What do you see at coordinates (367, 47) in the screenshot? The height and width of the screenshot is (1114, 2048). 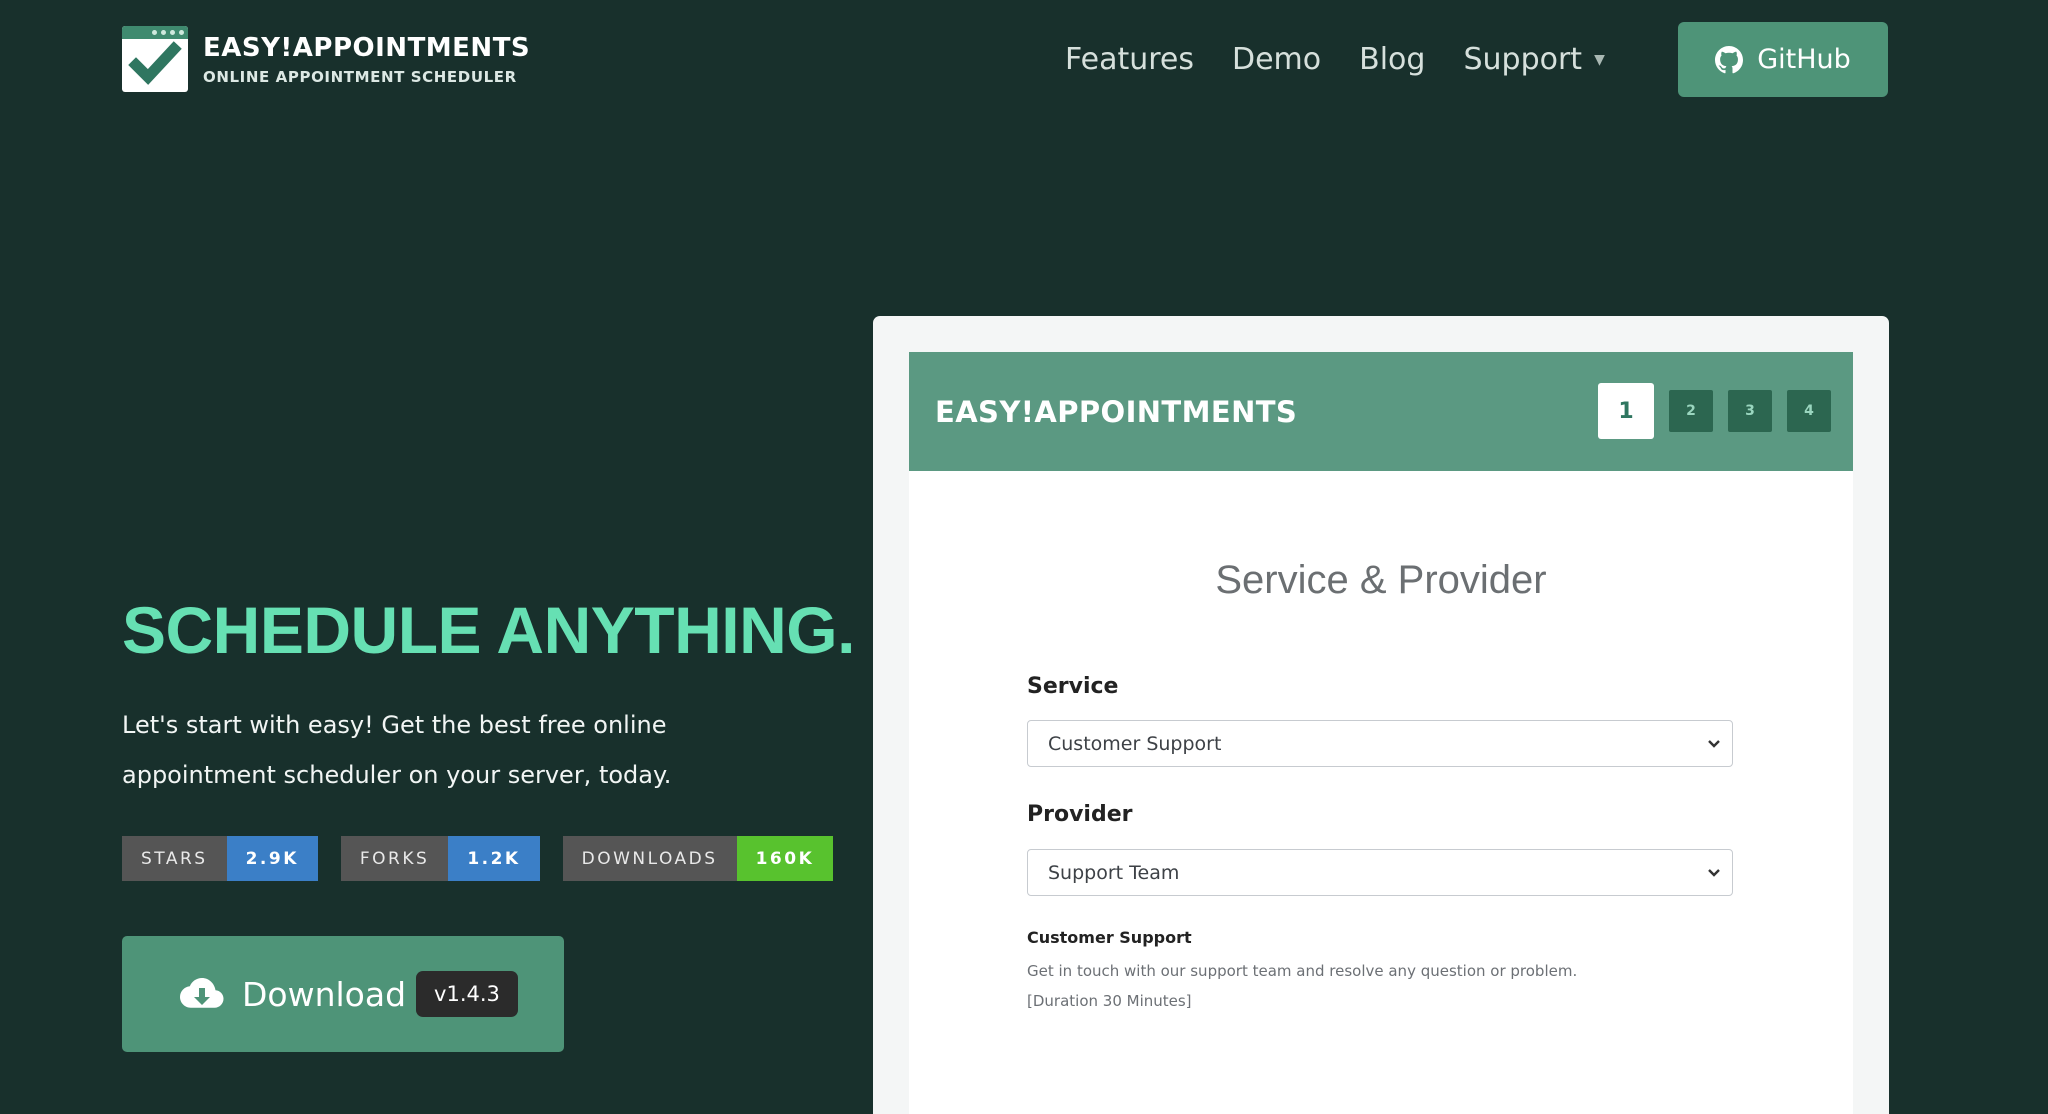 I see `brand-title: EASY!APPOINTMENTS` at bounding box center [367, 47].